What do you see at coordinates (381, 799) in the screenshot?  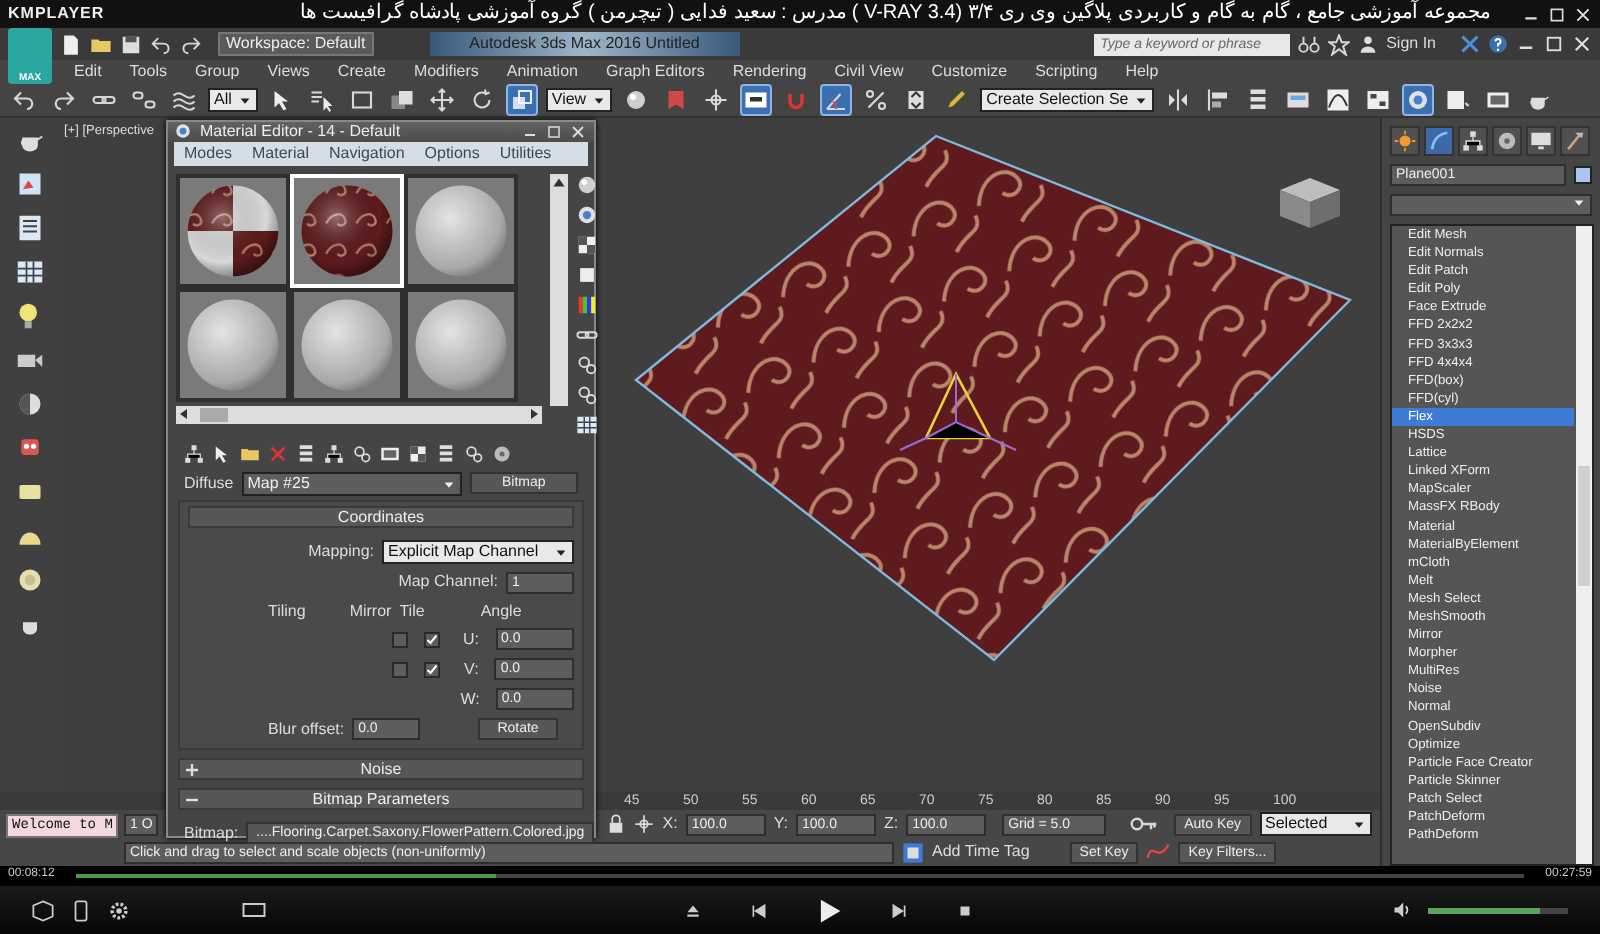 I see `rollout-header: Bitmap Parameters` at bounding box center [381, 799].